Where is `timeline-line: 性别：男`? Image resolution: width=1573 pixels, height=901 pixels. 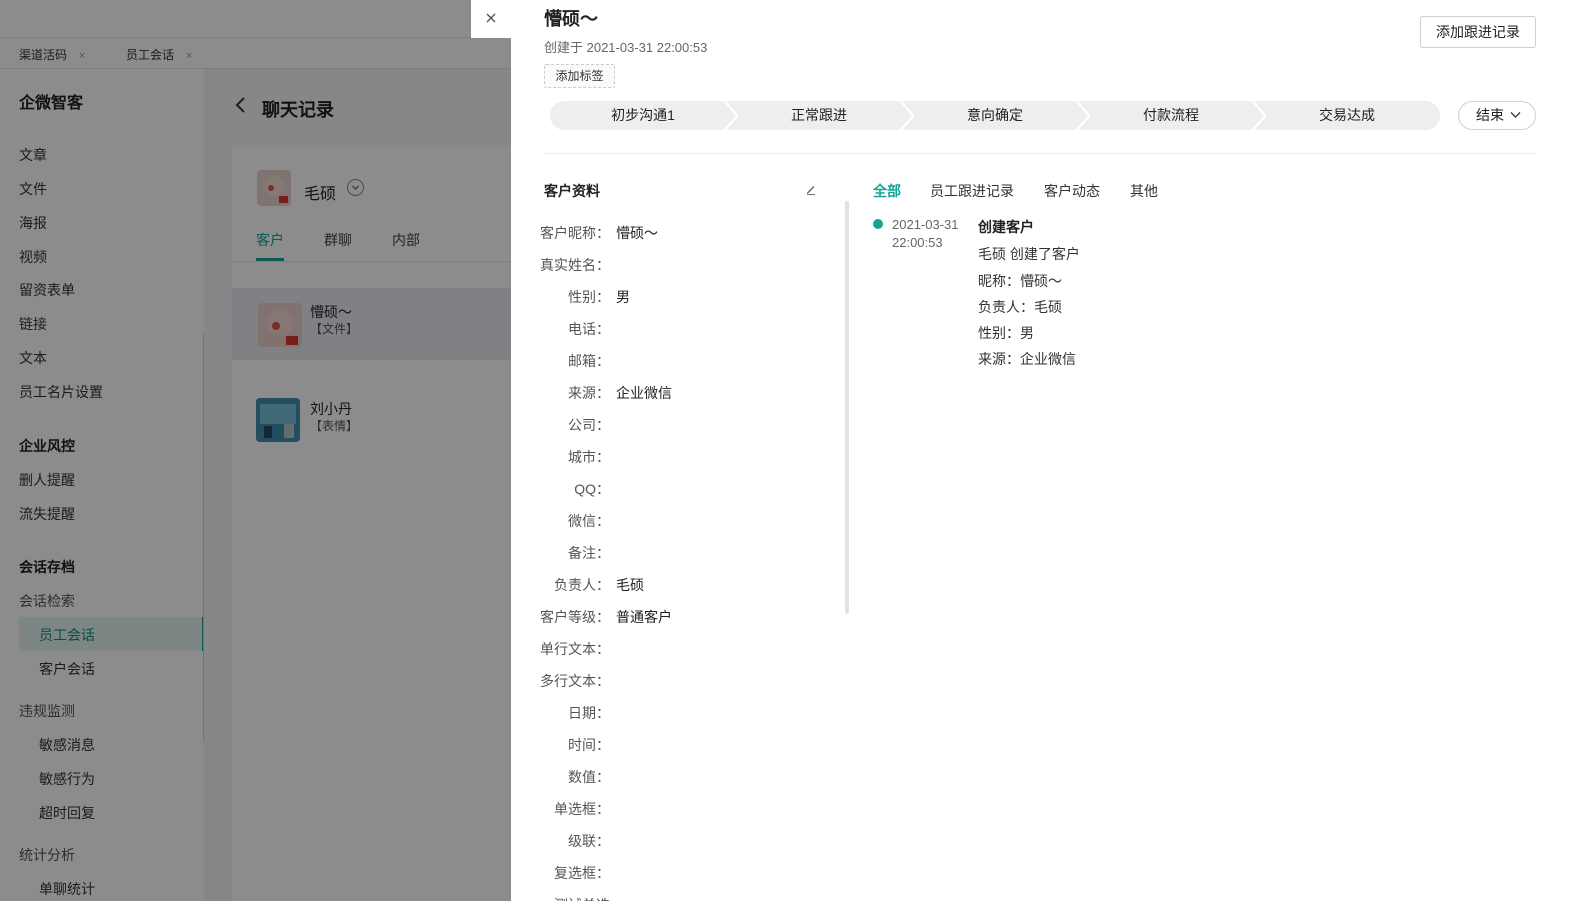
timeline-line: 性别：男 is located at coordinates (1006, 333).